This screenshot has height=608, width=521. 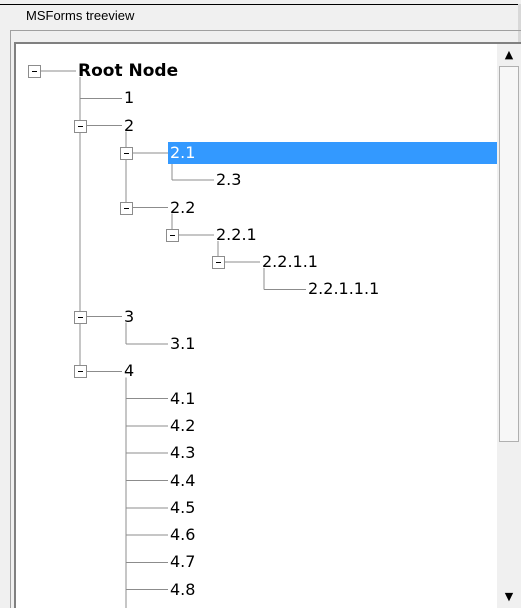 What do you see at coordinates (290, 262) in the screenshot?
I see `tree-node: 2.2.1.1` at bounding box center [290, 262].